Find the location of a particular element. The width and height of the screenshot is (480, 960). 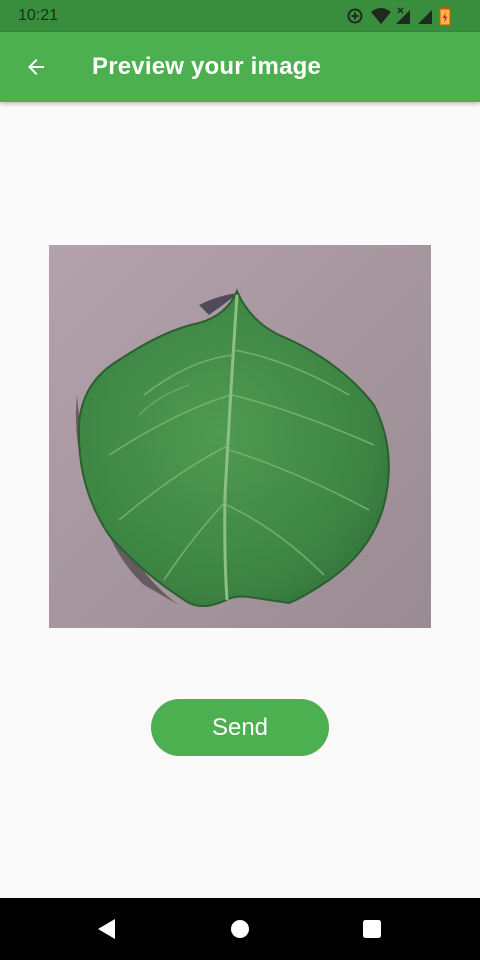

back-triangle-icon is located at coordinates (107, 929).